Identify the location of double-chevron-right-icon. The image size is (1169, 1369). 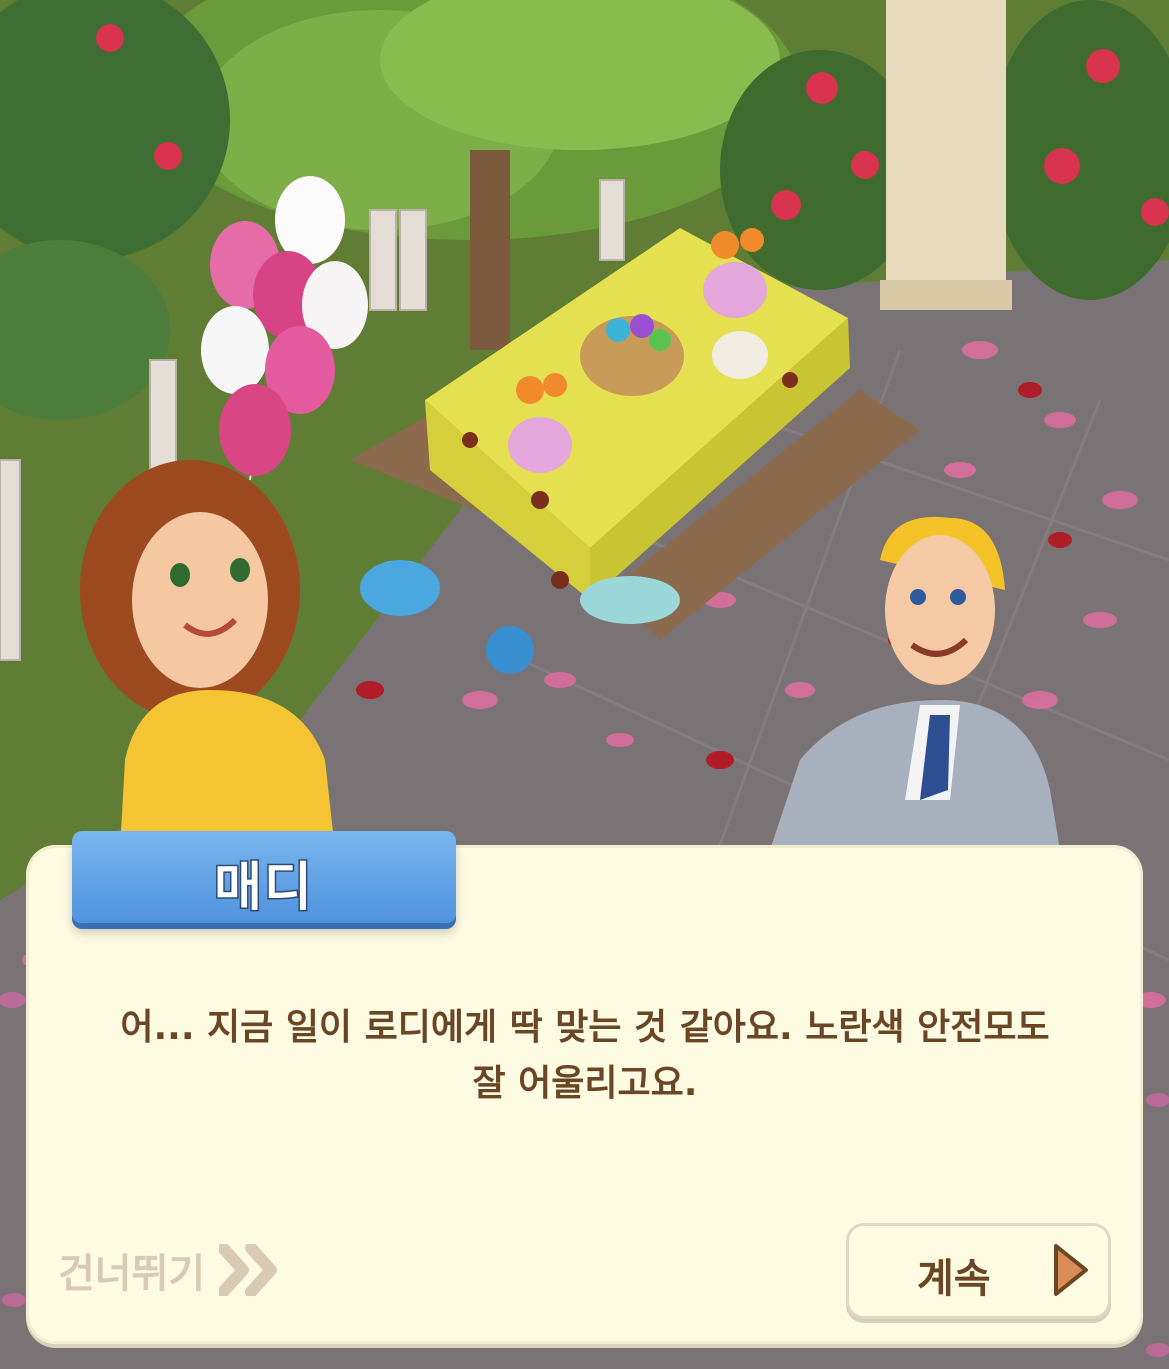
(248, 1270).